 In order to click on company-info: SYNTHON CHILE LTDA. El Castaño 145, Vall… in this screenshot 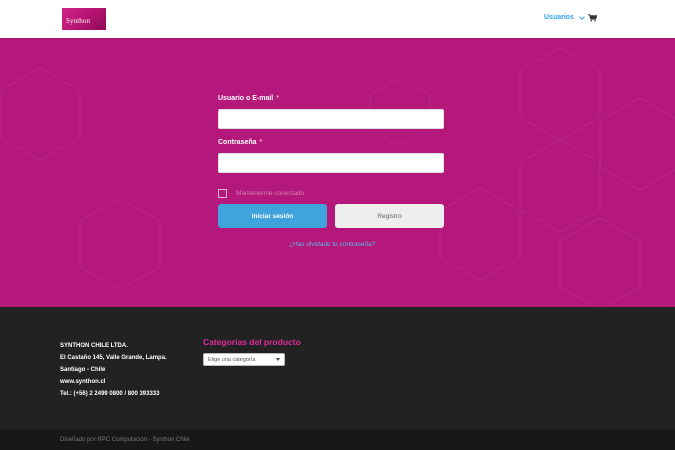, I will do `click(113, 370)`.